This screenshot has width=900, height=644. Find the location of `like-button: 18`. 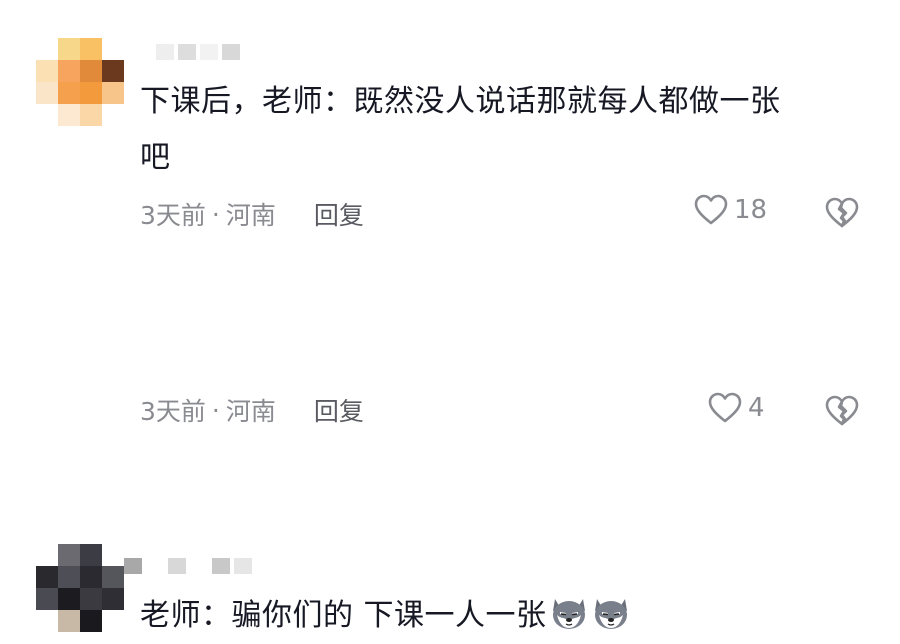

like-button: 18 is located at coordinates (730, 210).